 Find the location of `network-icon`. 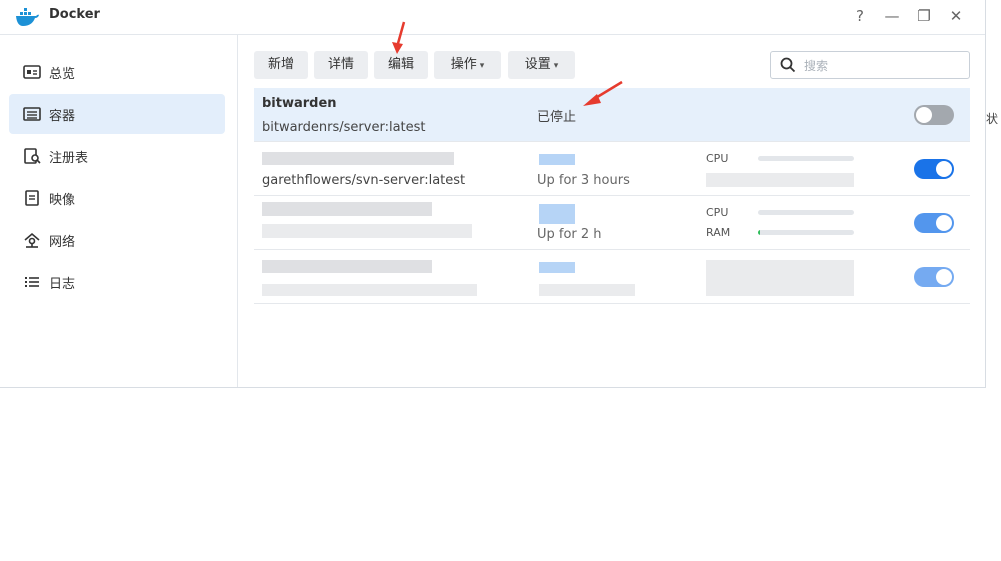

network-icon is located at coordinates (32, 240).